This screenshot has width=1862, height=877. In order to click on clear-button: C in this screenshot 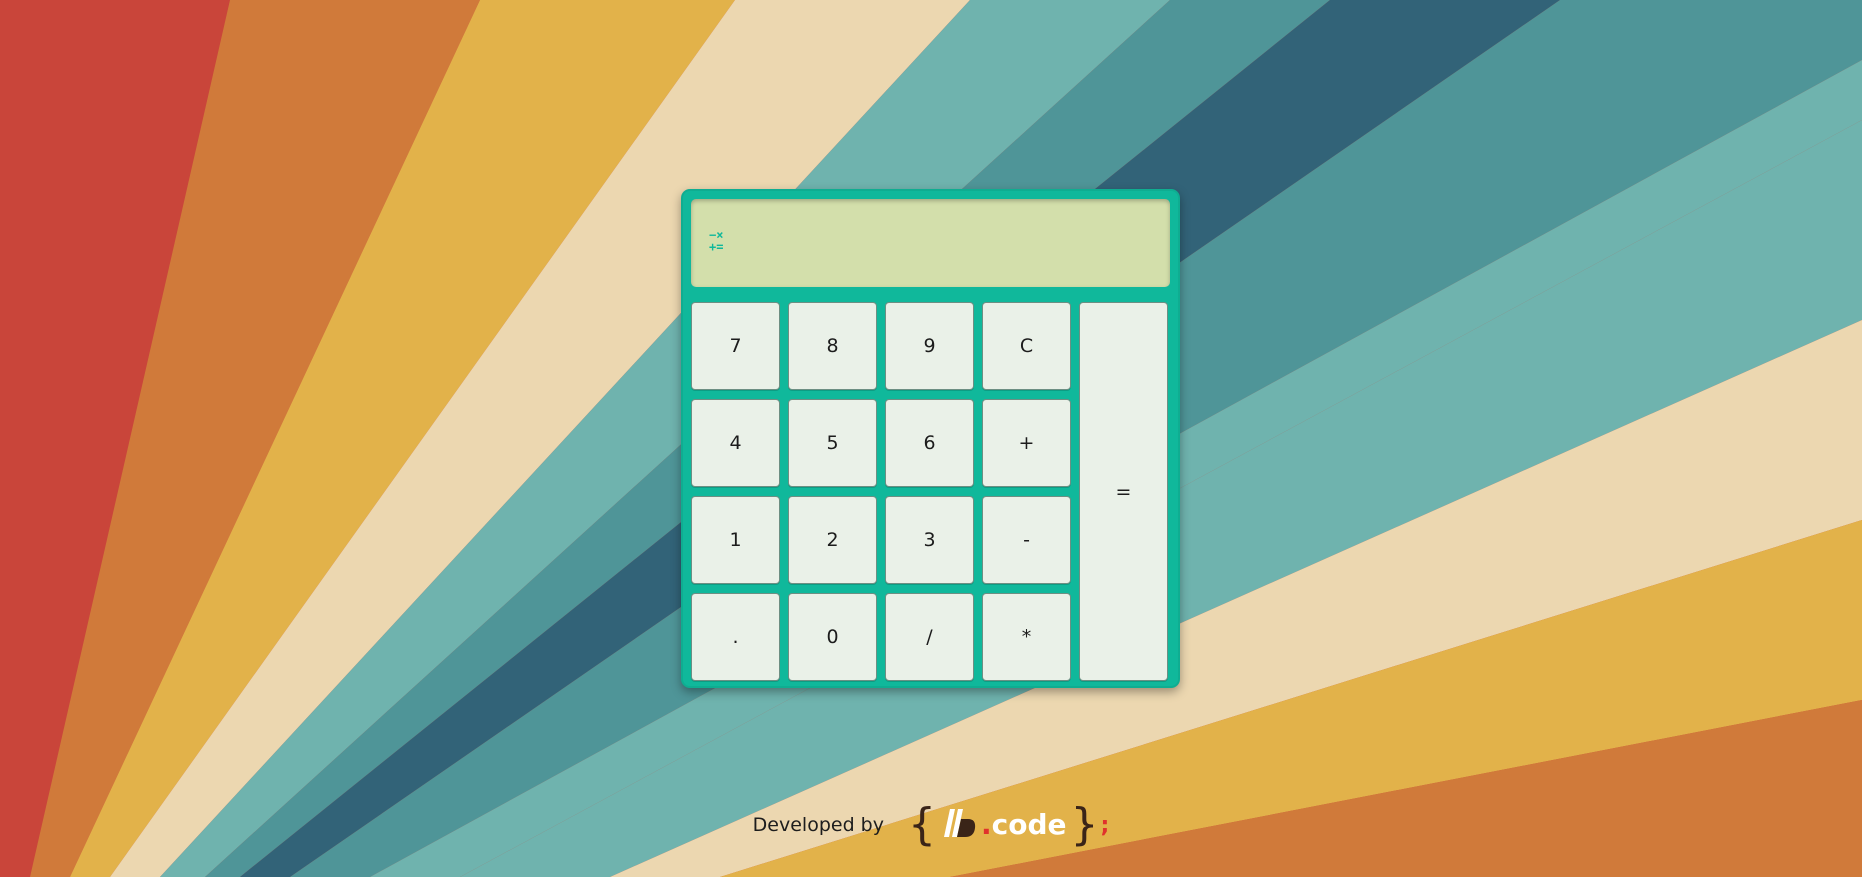, I will do `click(1026, 346)`.